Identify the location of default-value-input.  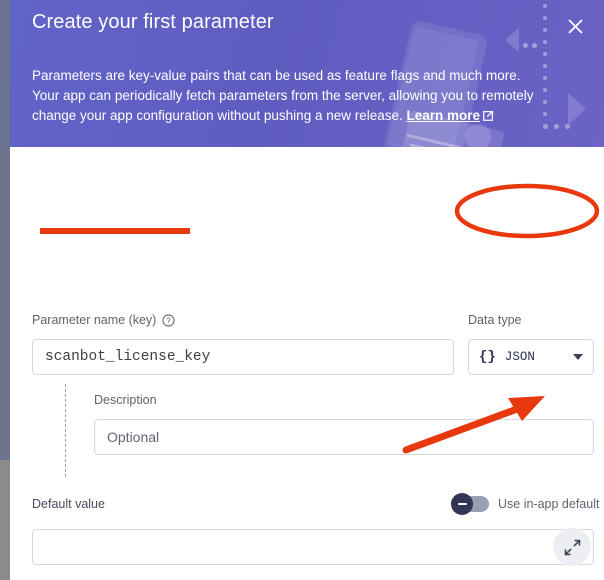
(313, 547).